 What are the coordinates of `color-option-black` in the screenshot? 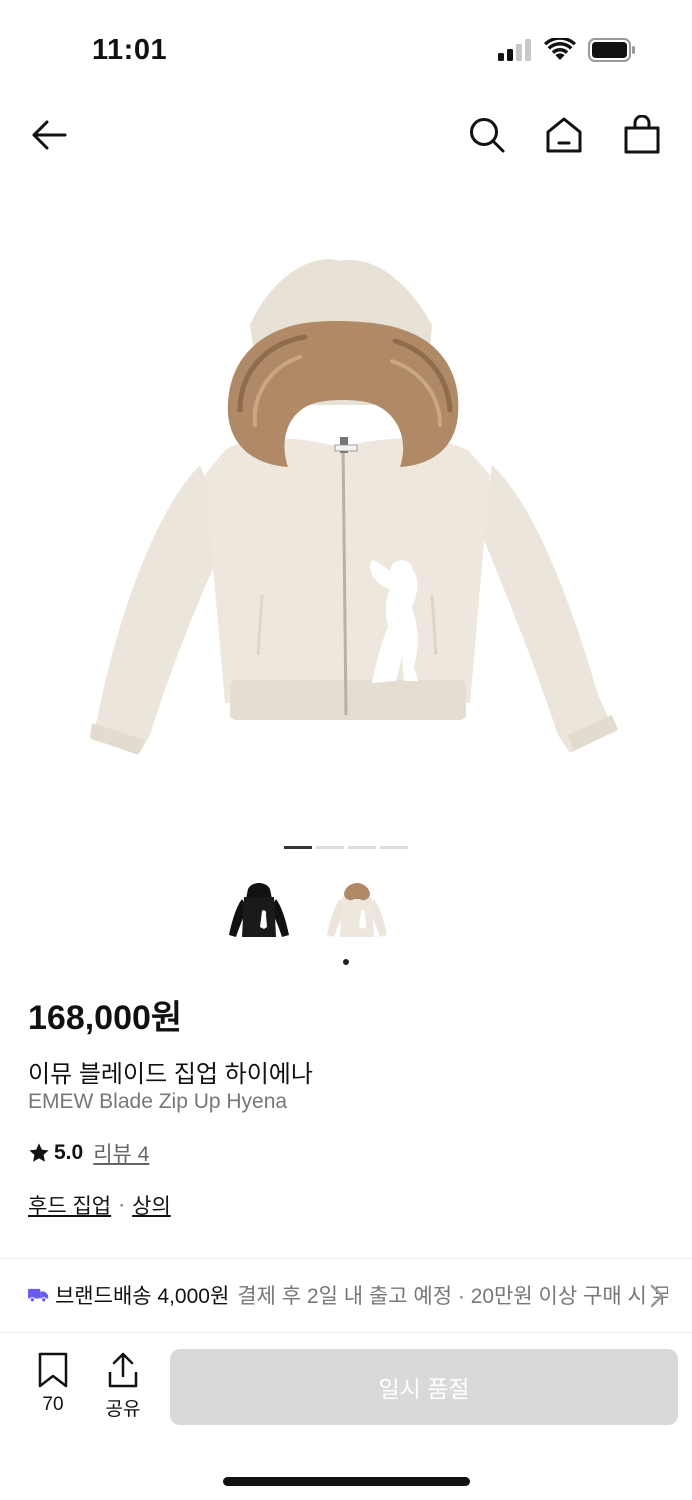 It's located at (259, 912).